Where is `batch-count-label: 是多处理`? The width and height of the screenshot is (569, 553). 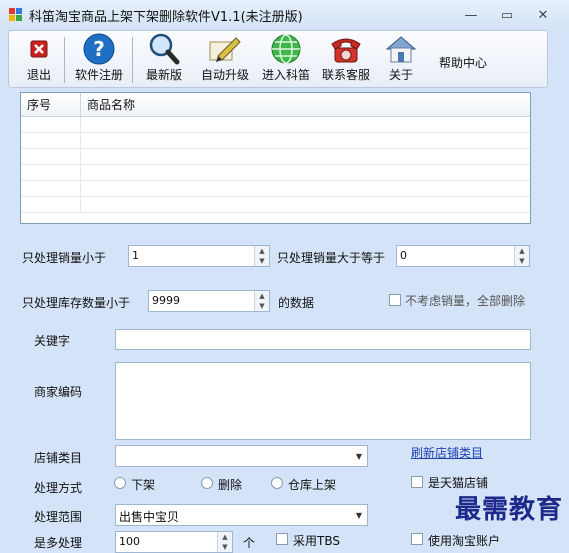 batch-count-label: 是多处理 is located at coordinates (58, 543).